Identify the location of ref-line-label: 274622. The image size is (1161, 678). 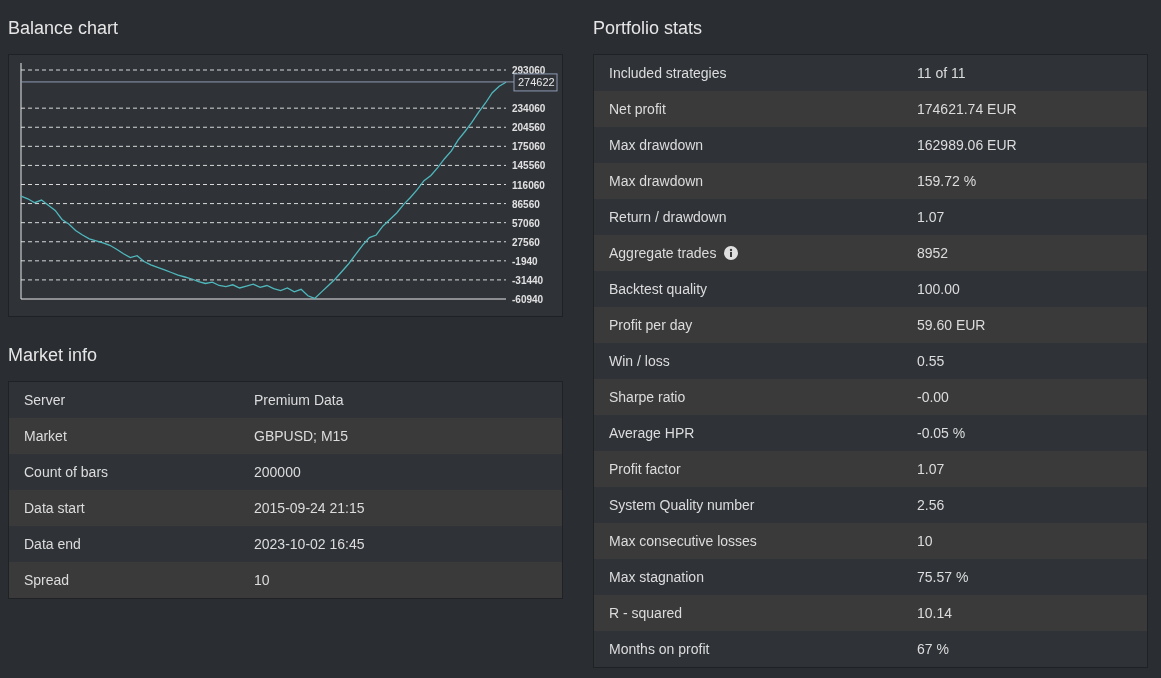
(536, 82).